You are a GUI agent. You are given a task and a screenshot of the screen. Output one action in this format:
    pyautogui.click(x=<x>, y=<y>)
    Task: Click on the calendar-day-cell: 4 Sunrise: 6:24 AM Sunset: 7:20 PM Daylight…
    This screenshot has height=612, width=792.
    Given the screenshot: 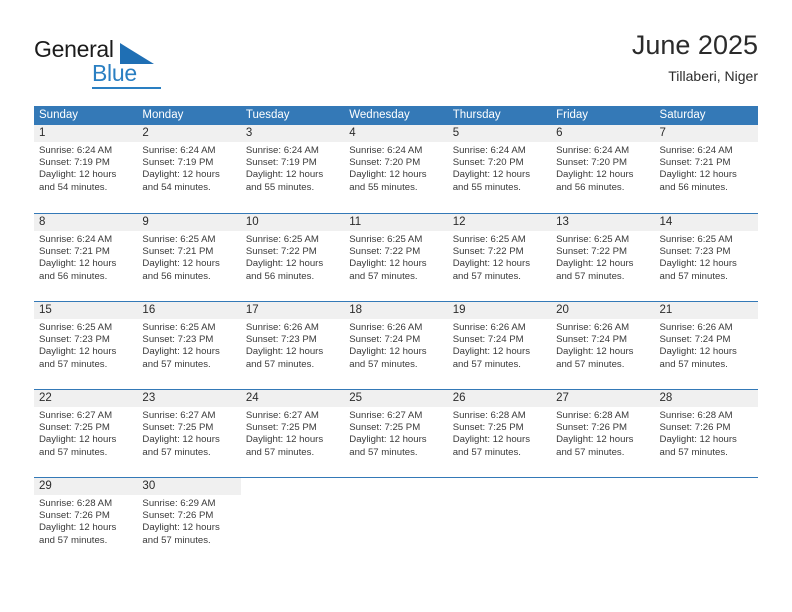 What is the action you would take?
    pyautogui.click(x=396, y=169)
    